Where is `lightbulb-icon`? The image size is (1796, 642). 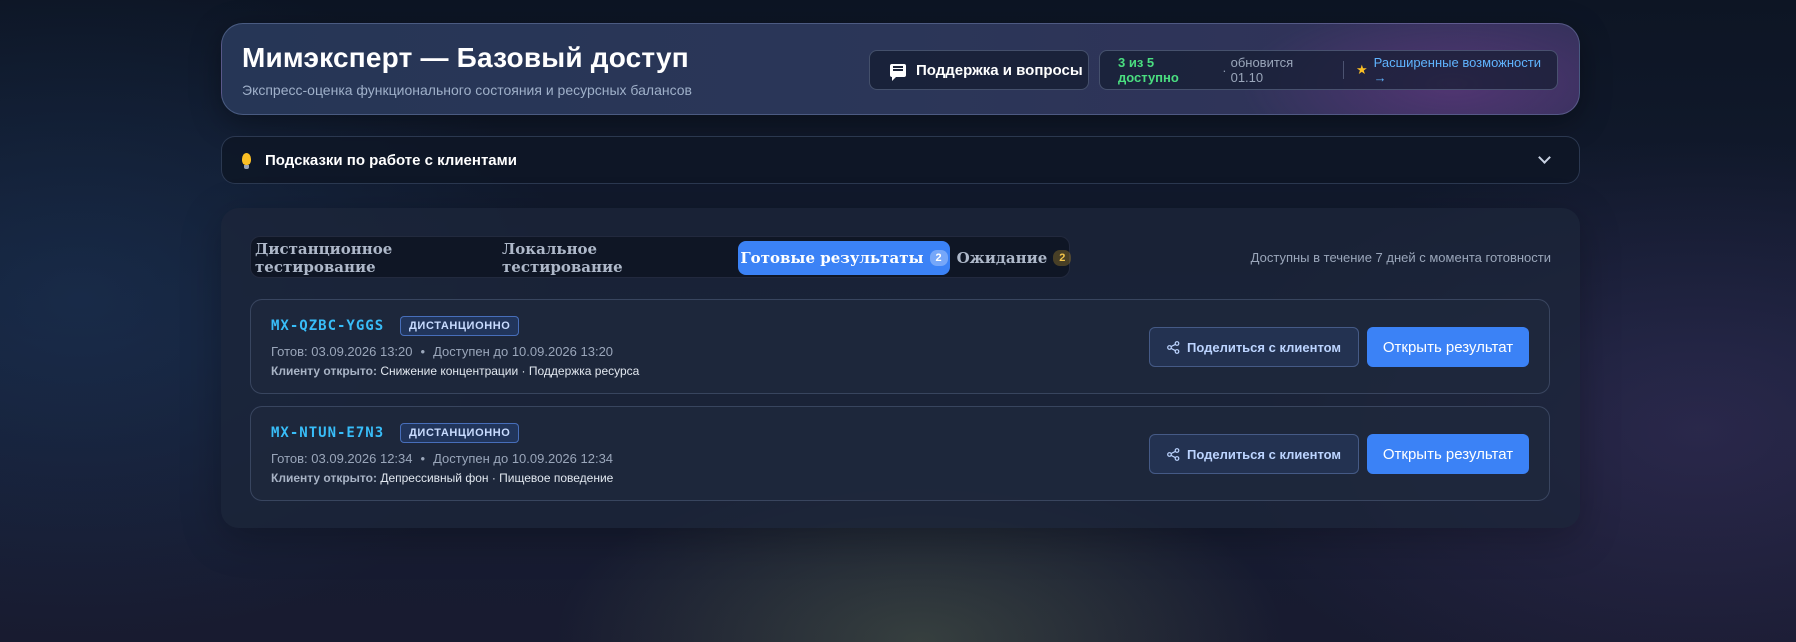 lightbulb-icon is located at coordinates (246, 161).